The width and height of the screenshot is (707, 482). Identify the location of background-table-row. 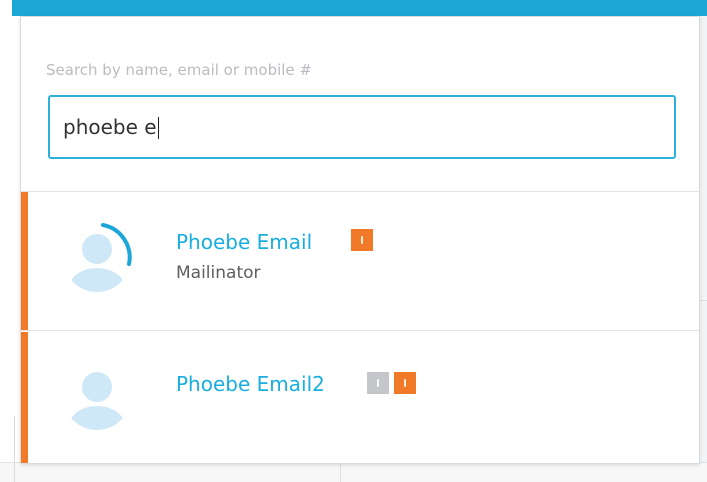
(353, 472).